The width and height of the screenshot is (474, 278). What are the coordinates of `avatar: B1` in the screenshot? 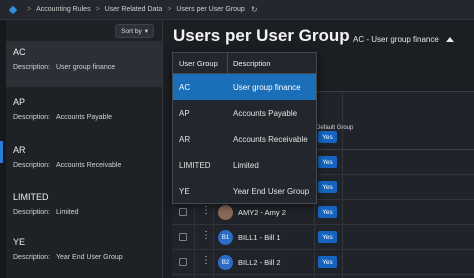 It's located at (225, 237).